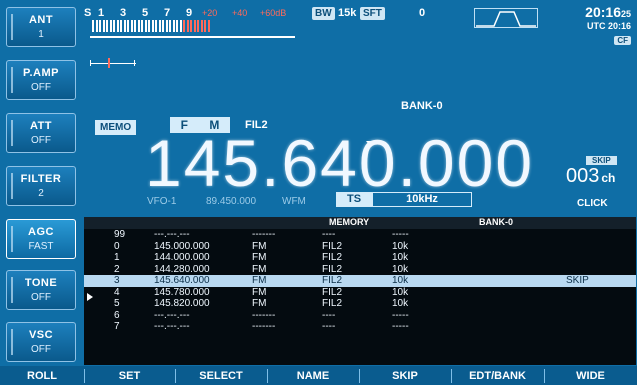 The height and width of the screenshot is (385, 637). Describe the element at coordinates (41, 80) in the screenshot. I see `pamp-key: P.AMP OFF` at that location.